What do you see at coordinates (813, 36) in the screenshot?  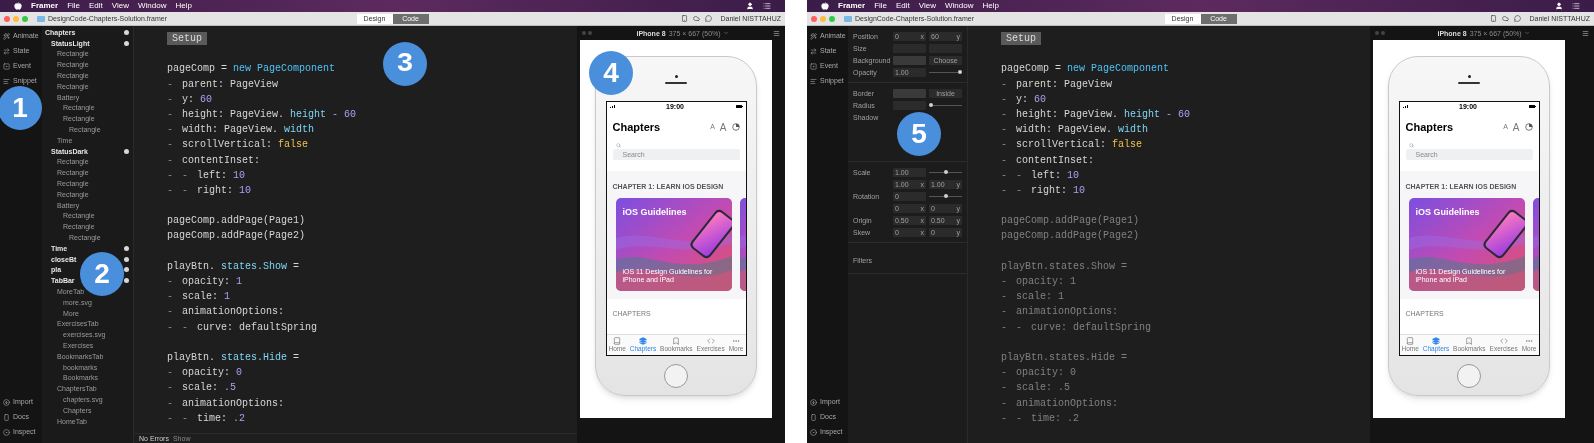 I see `wand-icon` at bounding box center [813, 36].